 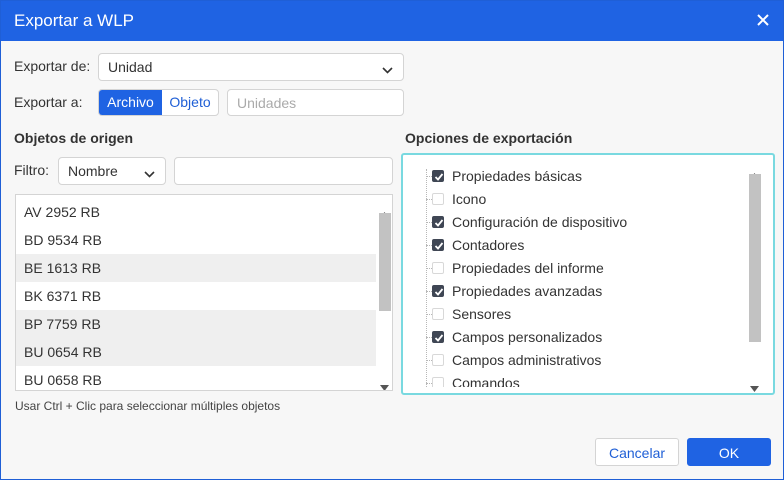 I want to click on list-item: BU 0654 RB, so click(x=196, y=352).